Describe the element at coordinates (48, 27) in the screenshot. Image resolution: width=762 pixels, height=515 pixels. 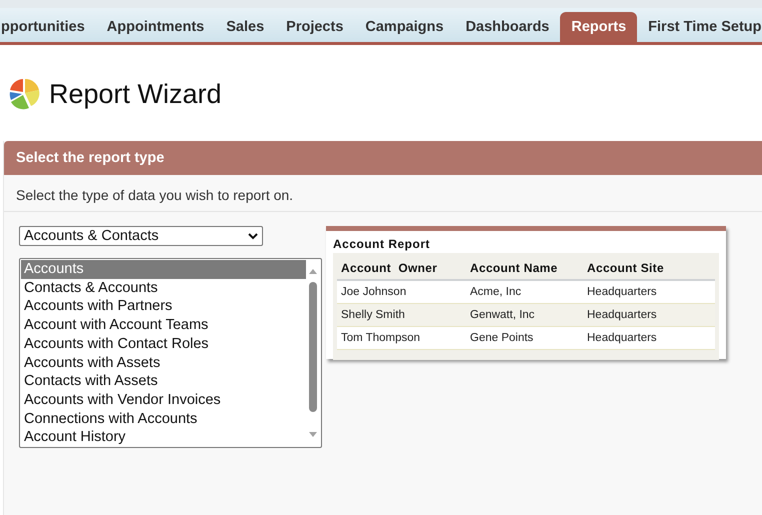
I see `nav-tab: pportunities` at that location.